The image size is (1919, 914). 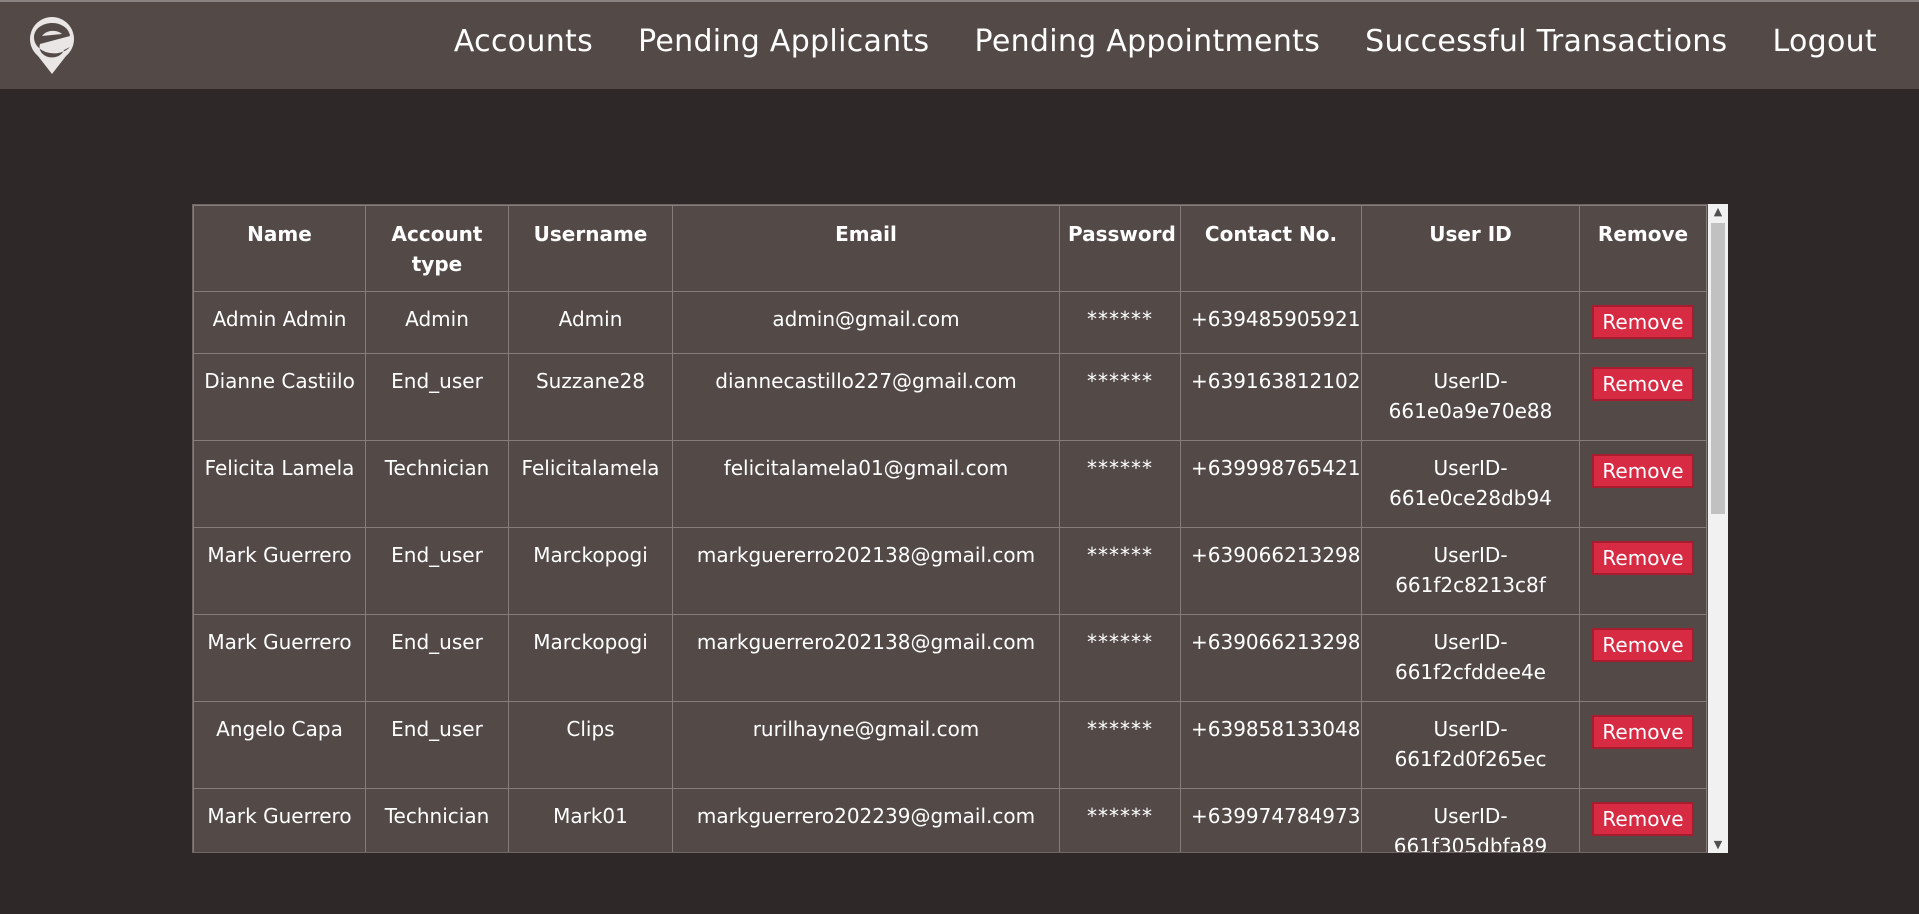 What do you see at coordinates (1470, 658) in the screenshot?
I see `cell-user-id: UserID-661f2cfddee4e` at bounding box center [1470, 658].